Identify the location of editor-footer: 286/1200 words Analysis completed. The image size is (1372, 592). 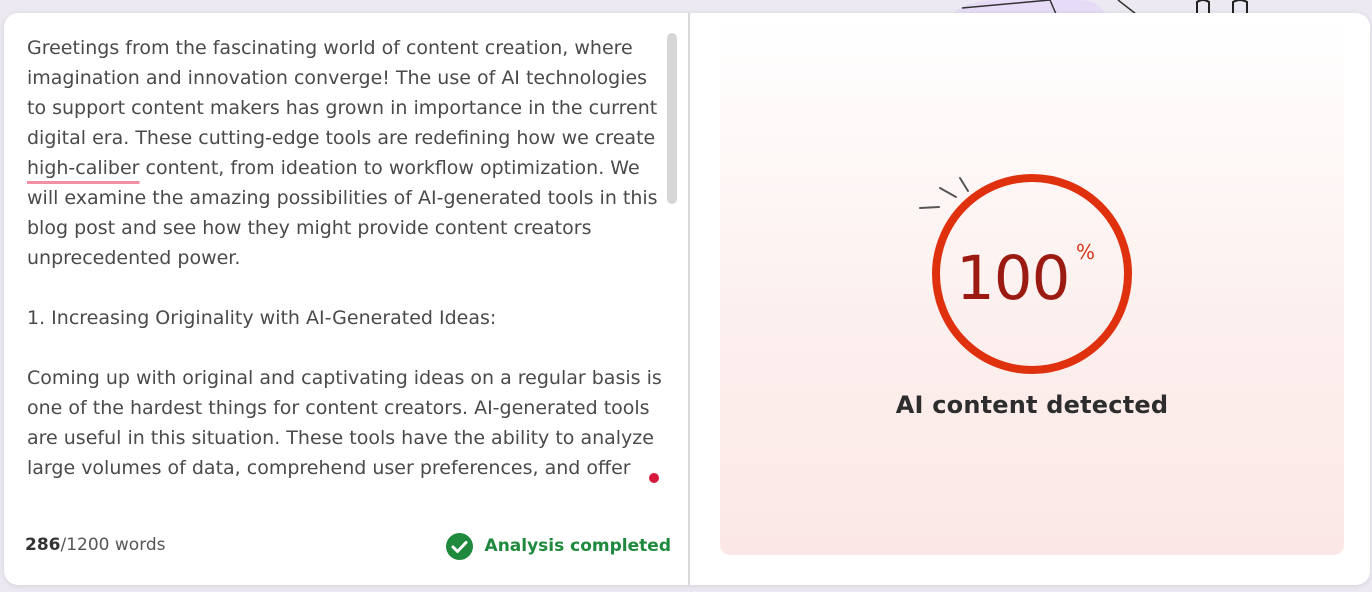
(348, 546).